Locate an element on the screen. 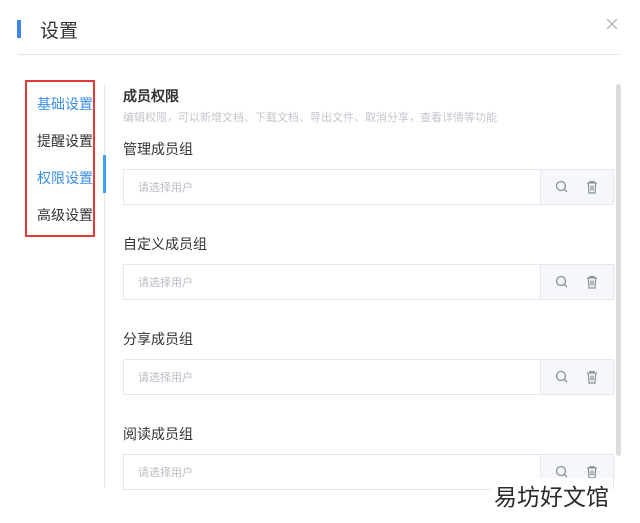 Image resolution: width=640 pixels, height=523 pixels. sidebar-item-reminder: 提醒设置 is located at coordinates (65, 141).